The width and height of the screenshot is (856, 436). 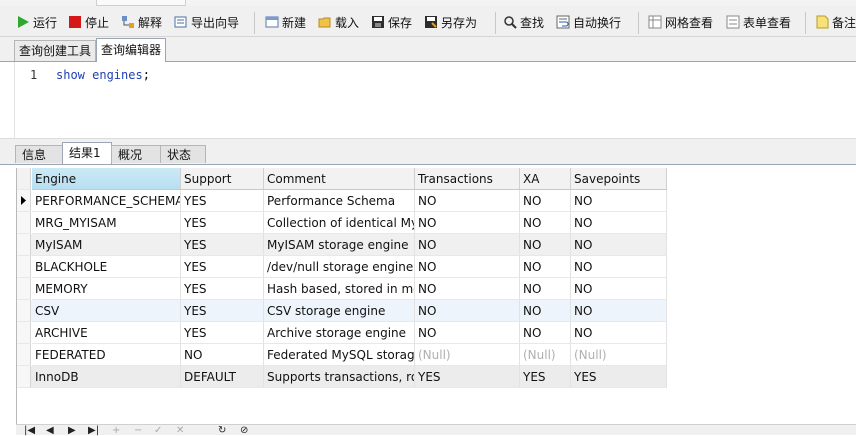 What do you see at coordinates (680, 22) in the screenshot?
I see `grid-view-button: 网格查看` at bounding box center [680, 22].